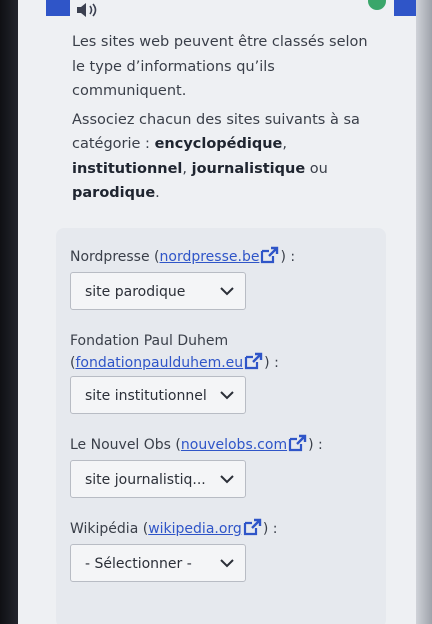 This screenshot has width=432, height=624. Describe the element at coordinates (58, 8) in the screenshot. I see `top-bar-left` at that location.